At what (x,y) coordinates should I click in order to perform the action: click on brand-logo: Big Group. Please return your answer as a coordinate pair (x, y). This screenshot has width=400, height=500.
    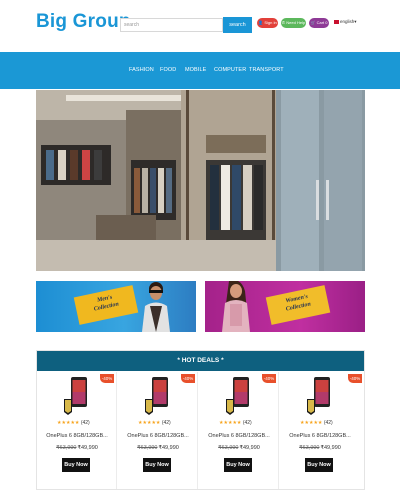
    Looking at the image, I should click on (83, 22).